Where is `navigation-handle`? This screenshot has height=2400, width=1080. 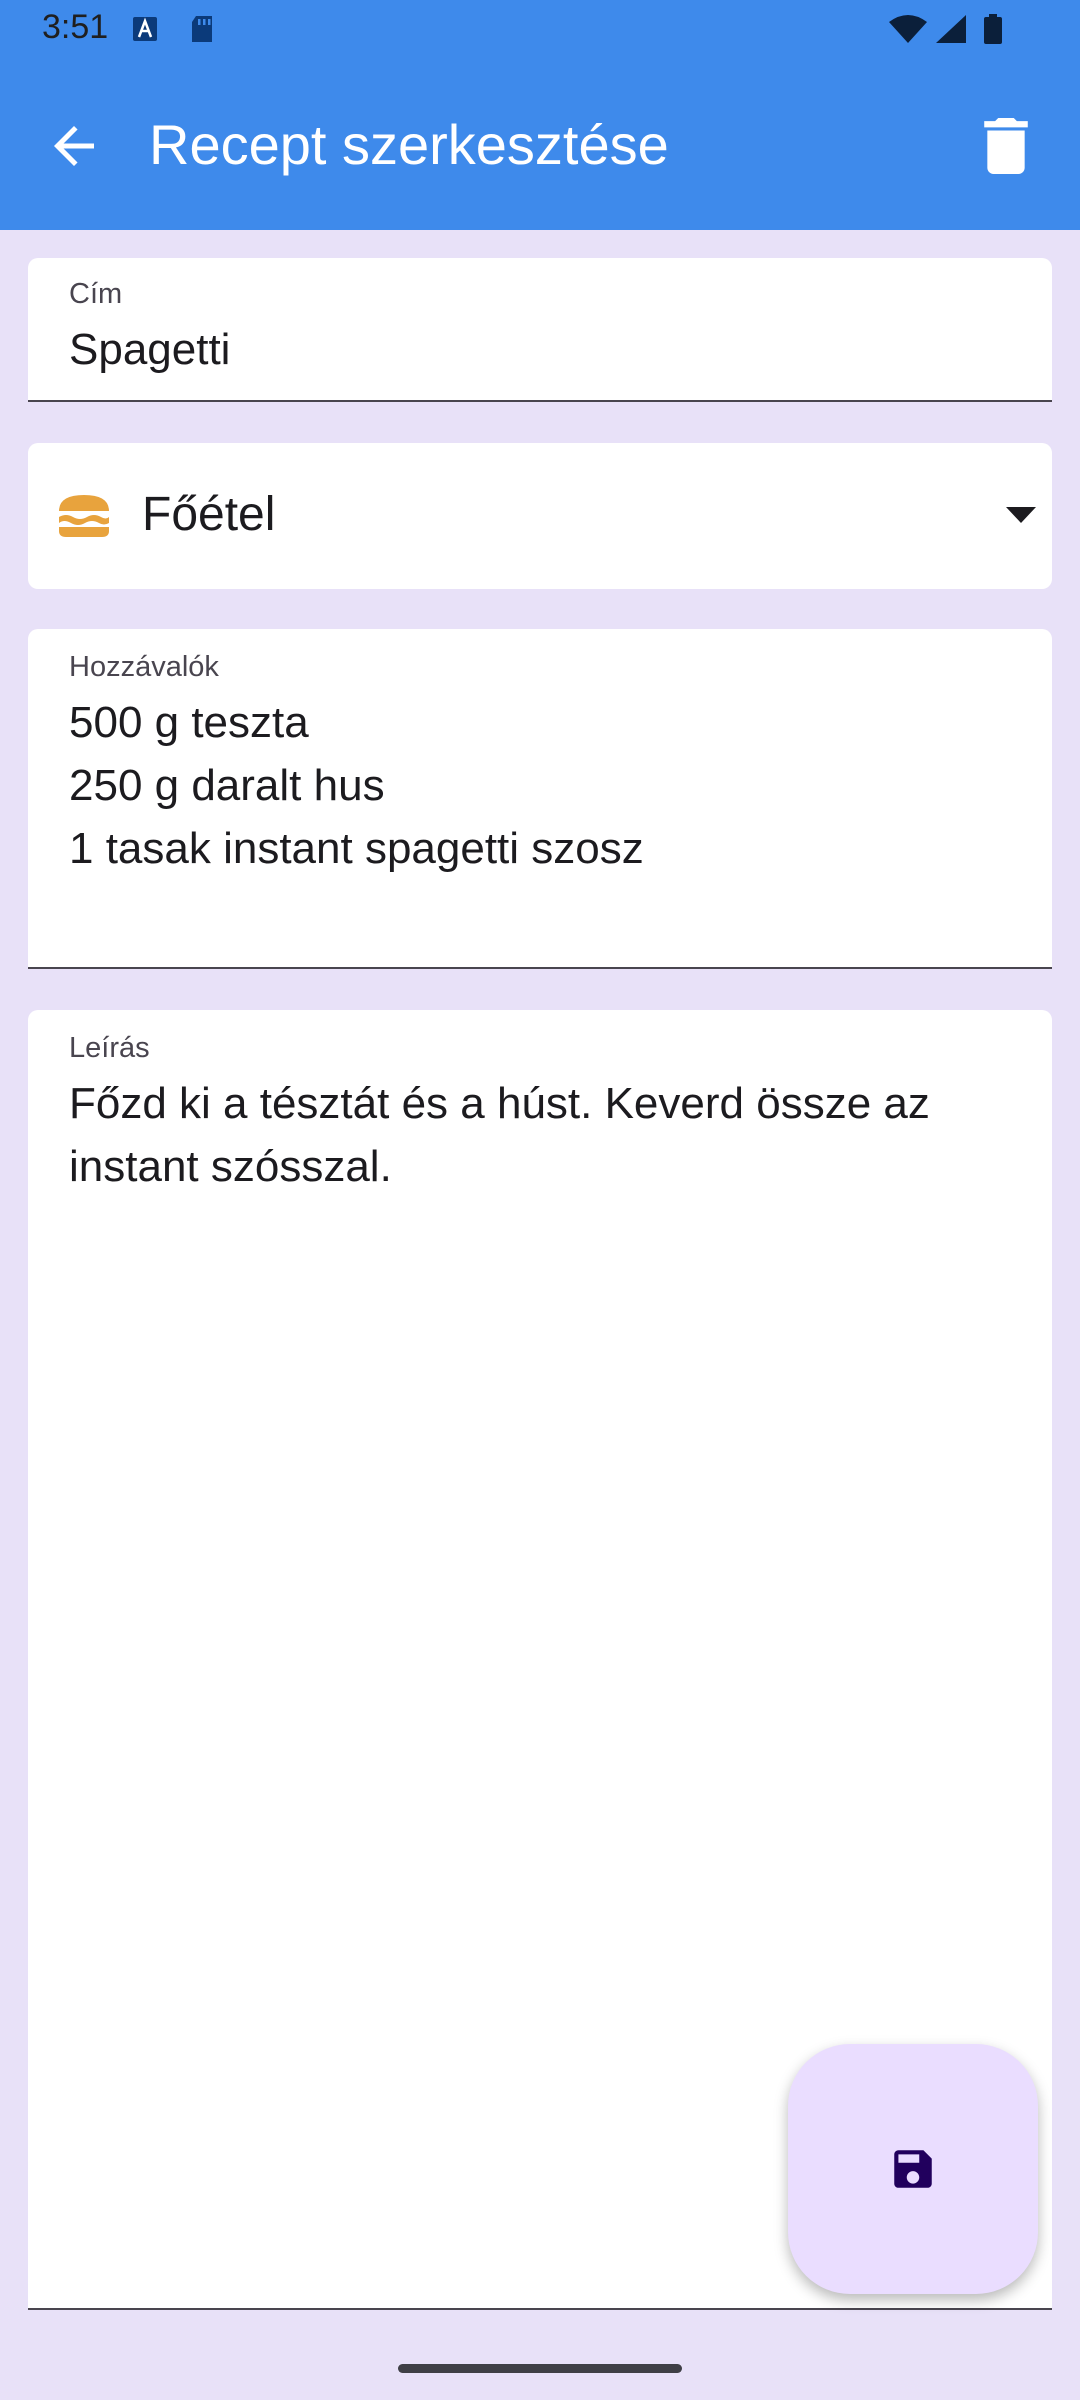
navigation-handle is located at coordinates (540, 2368).